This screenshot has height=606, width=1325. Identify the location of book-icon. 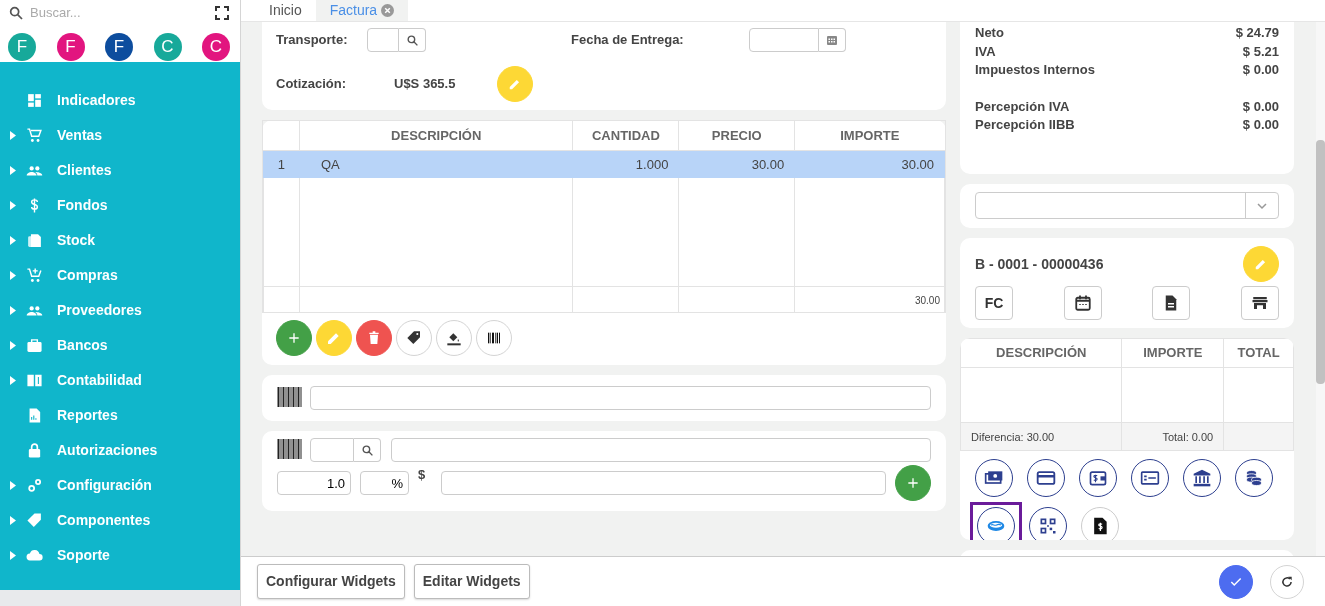
(34, 380).